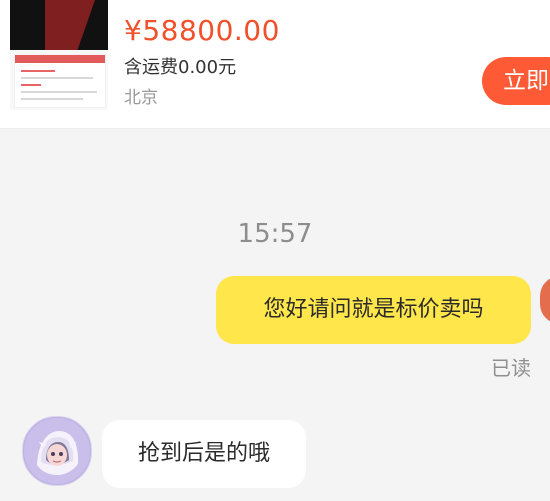  Describe the element at coordinates (141, 98) in the screenshot. I see `product-location: 北京` at that location.